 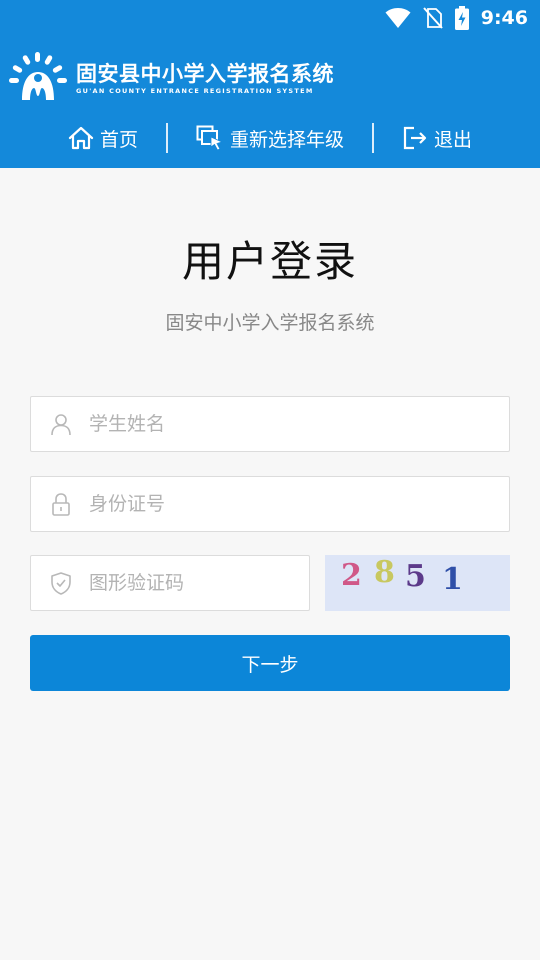 What do you see at coordinates (61, 425) in the screenshot?
I see `user-icon` at bounding box center [61, 425].